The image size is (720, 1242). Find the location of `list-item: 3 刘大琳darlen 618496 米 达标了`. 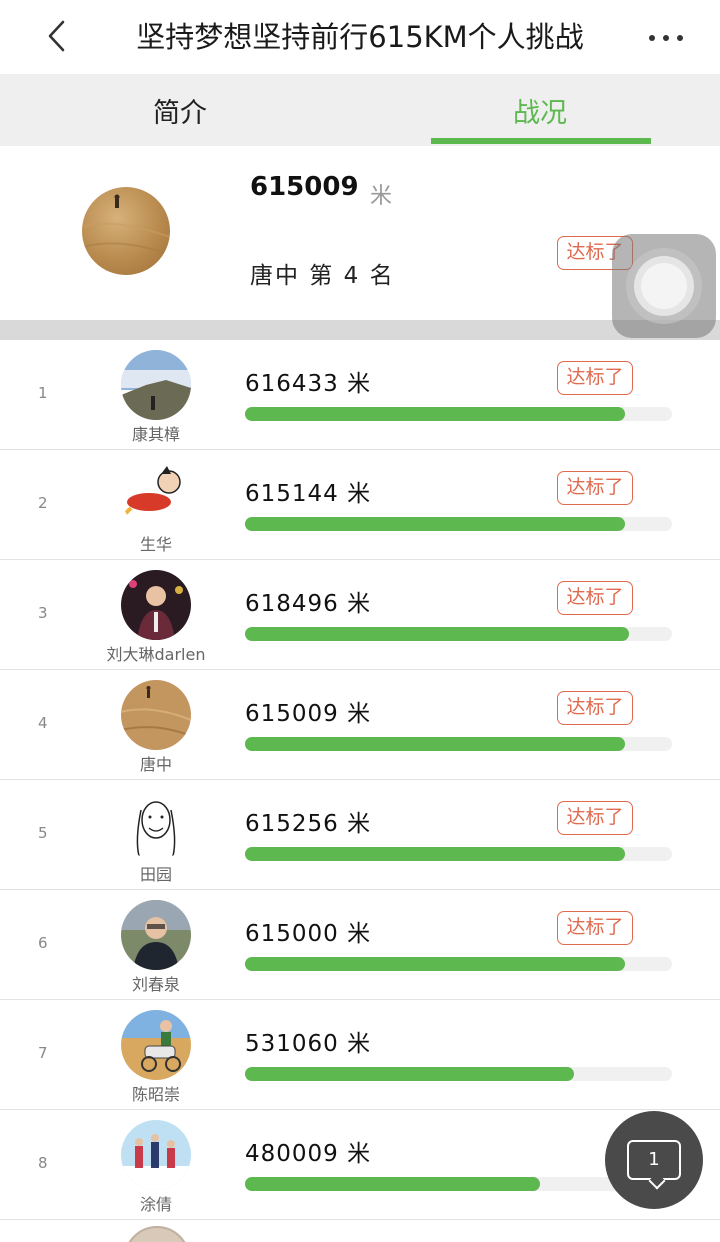

list-item: 3 刘大琳darlen 618496 米 达标了 is located at coordinates (360, 615).